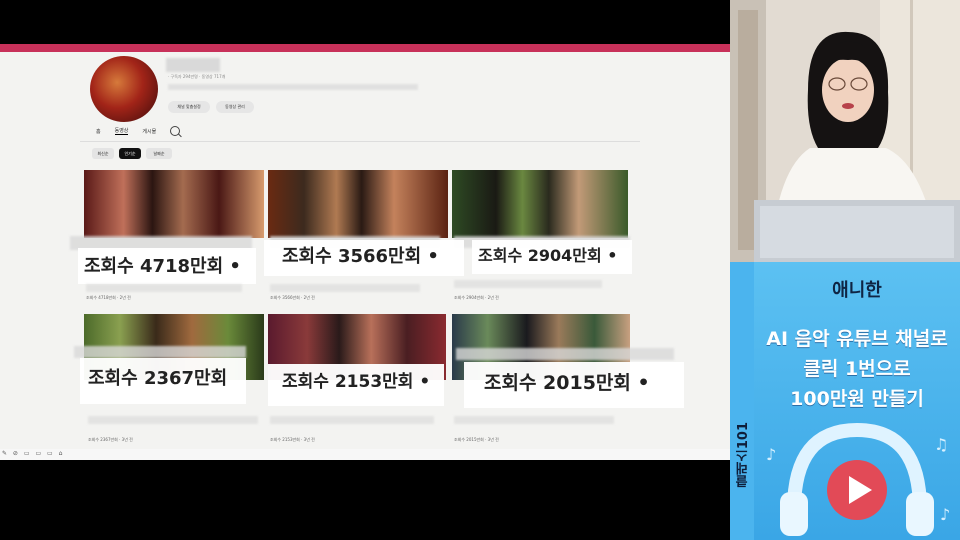 This screenshot has height=540, width=960. Describe the element at coordinates (108, 297) in the screenshot. I see `video-meta: 조회수 4718만회 · 2년 전` at that location.